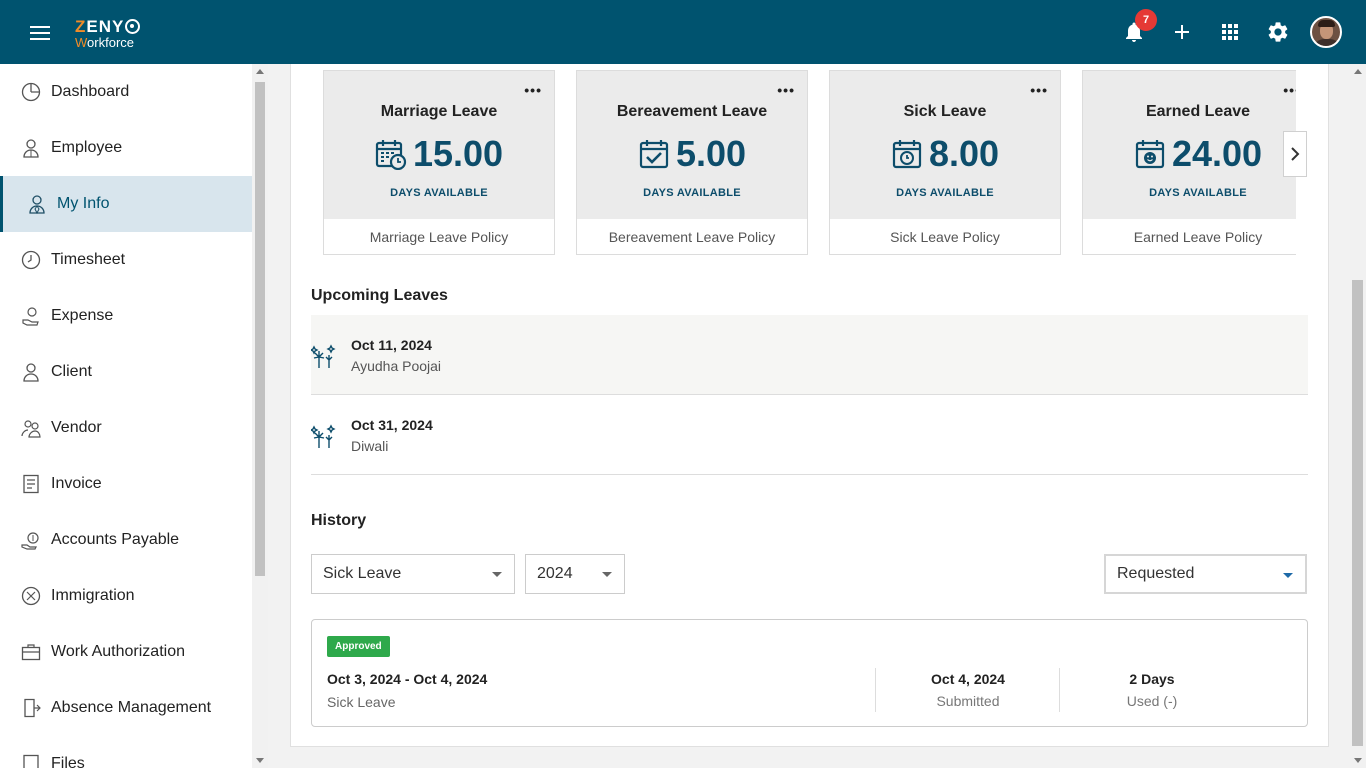 The height and width of the screenshot is (768, 1366). Describe the element at coordinates (31, 92) in the screenshot. I see `dashboard-icon` at that location.